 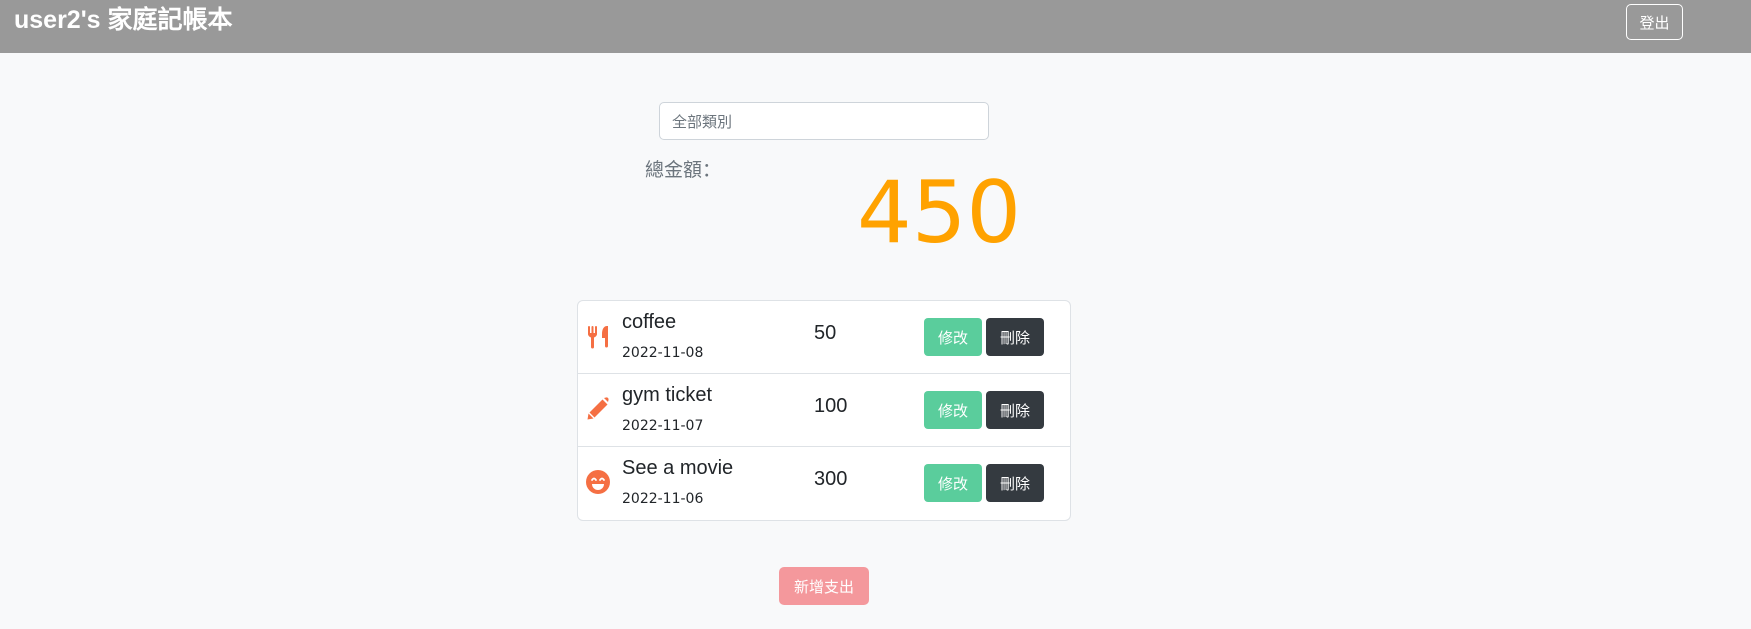 What do you see at coordinates (702, 121) in the screenshot?
I see `category-select-value: 全部類別` at bounding box center [702, 121].